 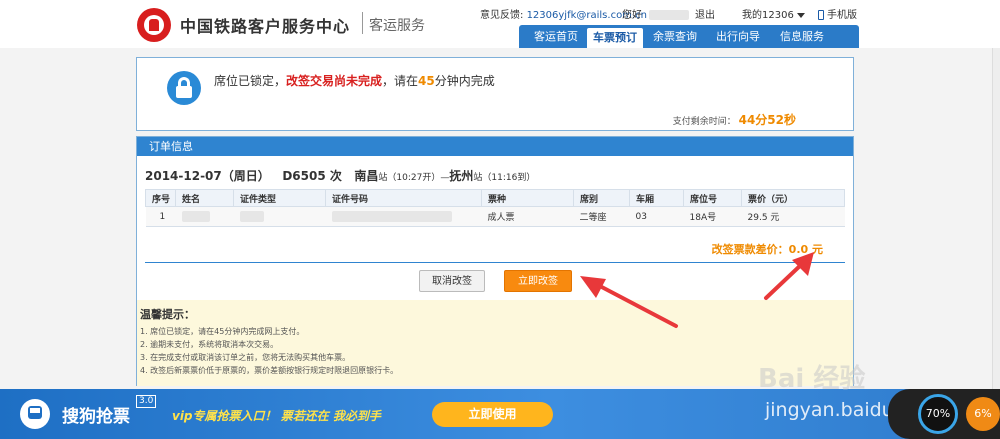 I want to click on col-coach: 车厢, so click(x=656, y=198).